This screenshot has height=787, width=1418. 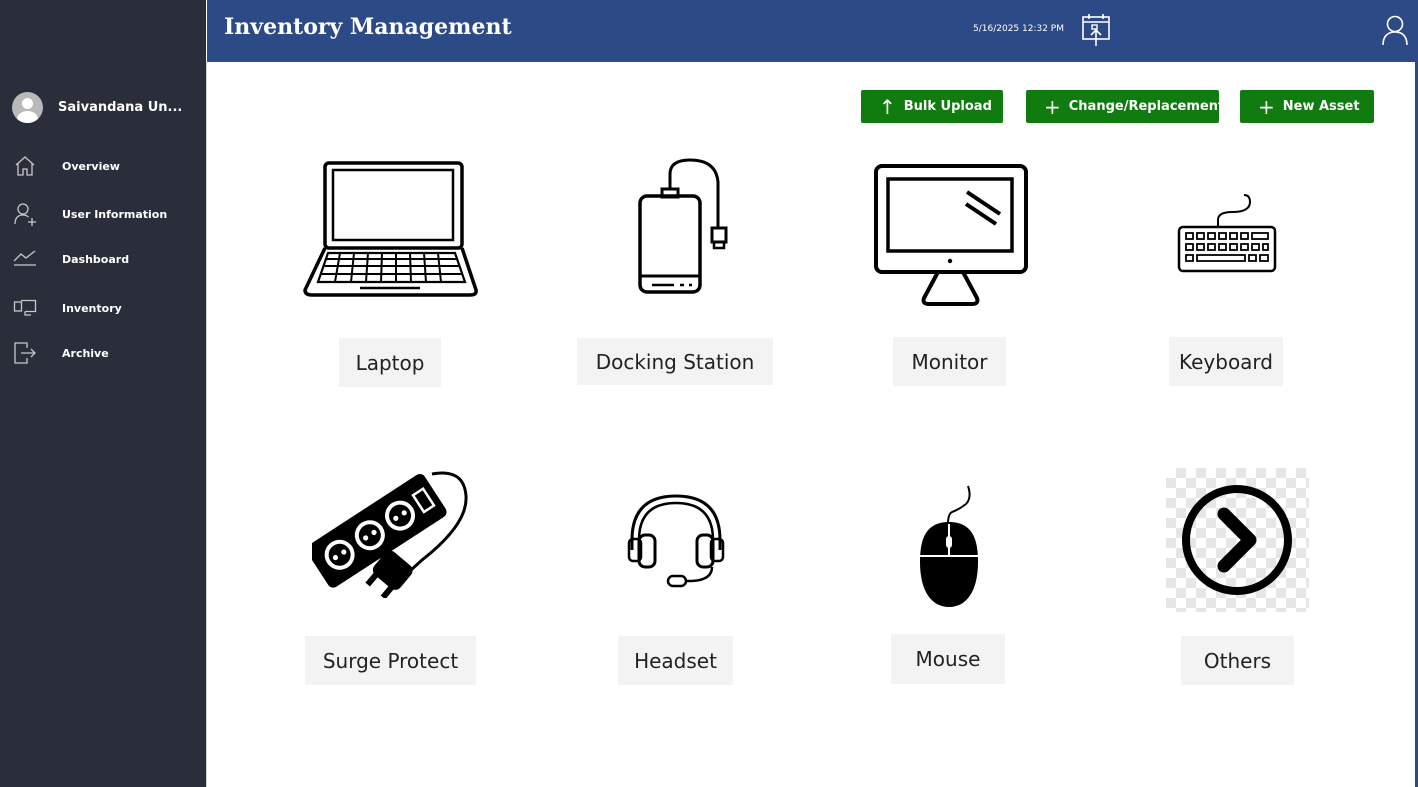 I want to click on docking-station-icon, so click(x=682, y=226).